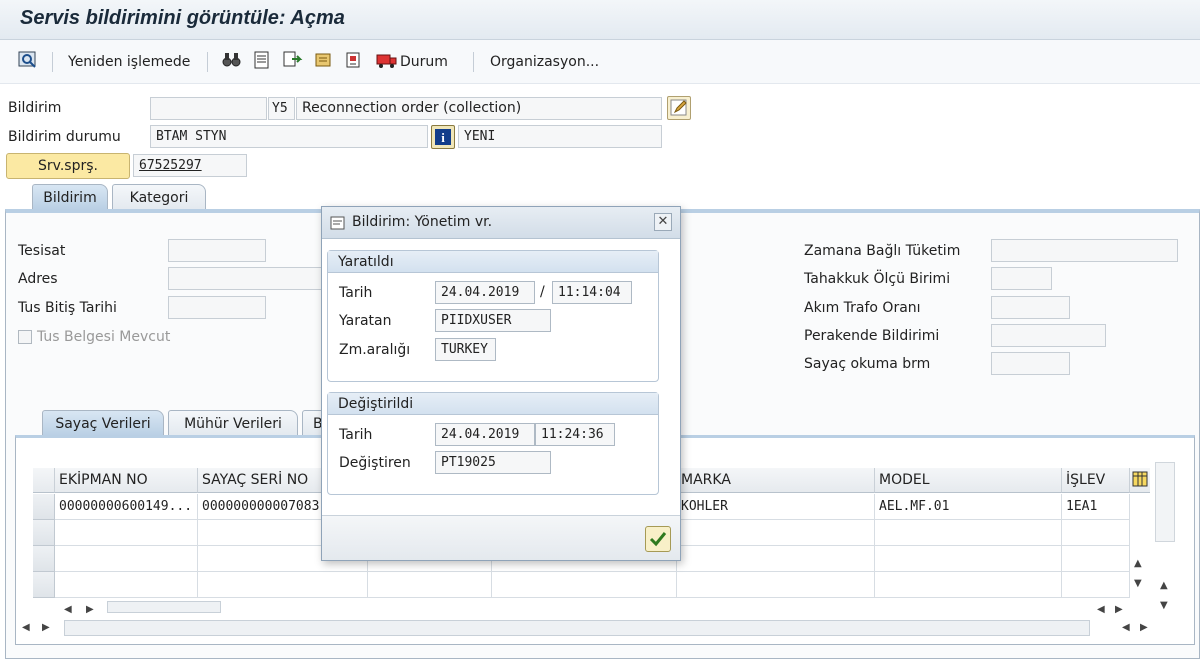  What do you see at coordinates (501, 537) in the screenshot?
I see `dialog-footer` at bounding box center [501, 537].